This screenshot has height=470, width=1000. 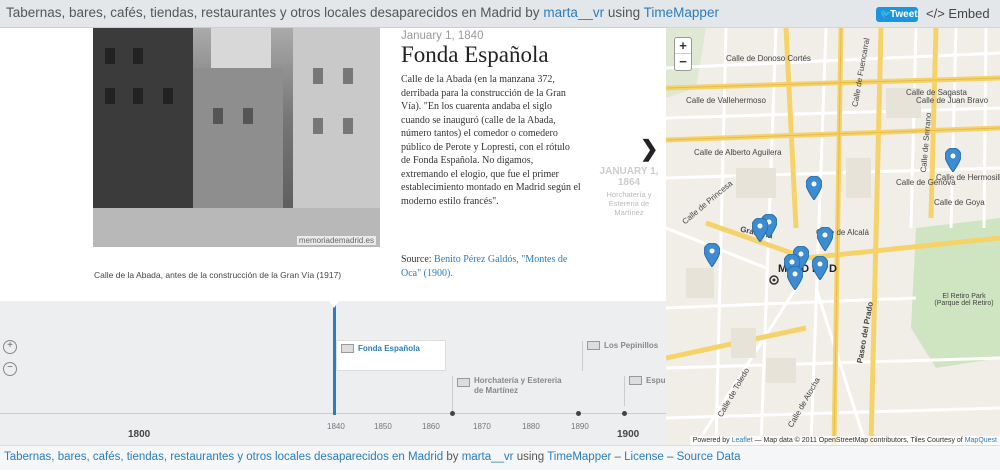 What do you see at coordinates (904, 14) in the screenshot?
I see `tweet-label: Tweet` at bounding box center [904, 14].